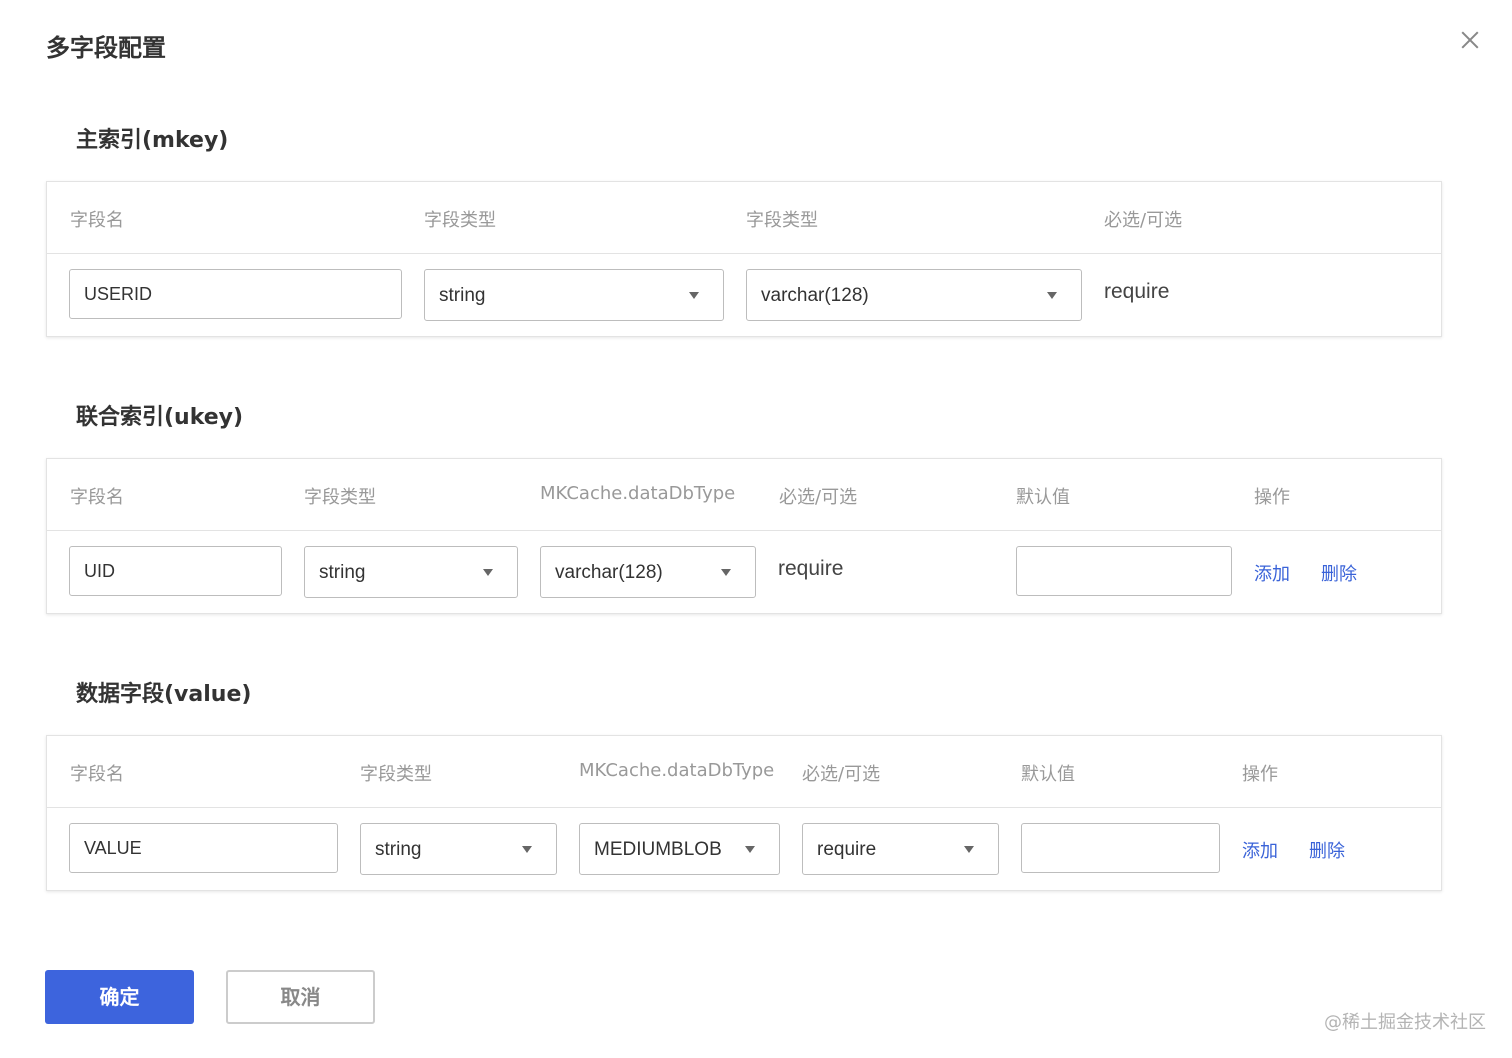 This screenshot has width=1512, height=1058. Describe the element at coordinates (235, 294) in the screenshot. I see `field-name-input: USERID` at that location.